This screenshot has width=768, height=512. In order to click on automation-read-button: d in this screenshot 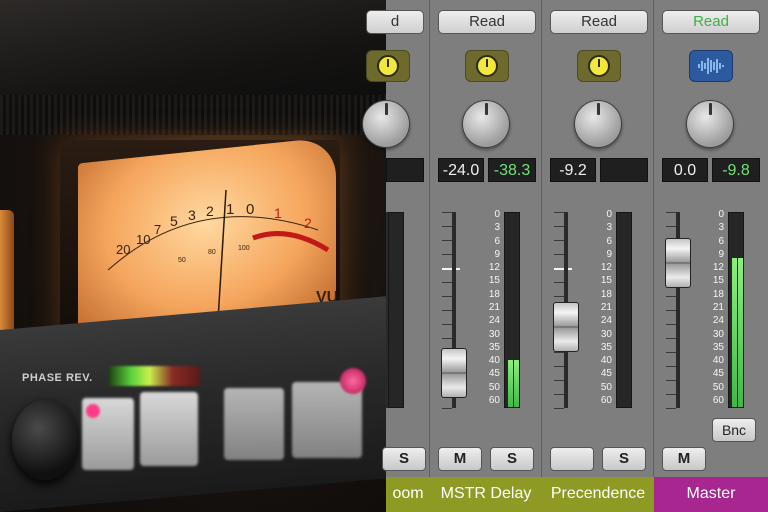, I will do `click(395, 22)`.